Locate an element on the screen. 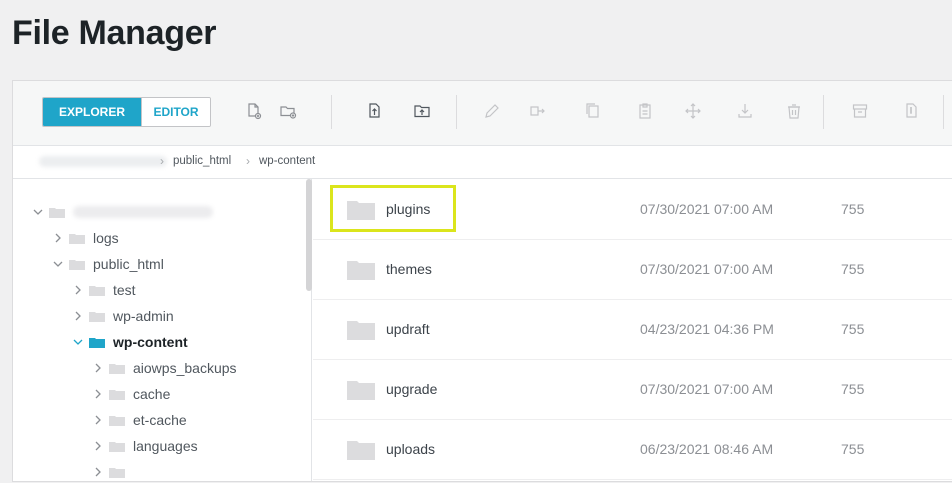  file-name: upgrade is located at coordinates (411, 389).